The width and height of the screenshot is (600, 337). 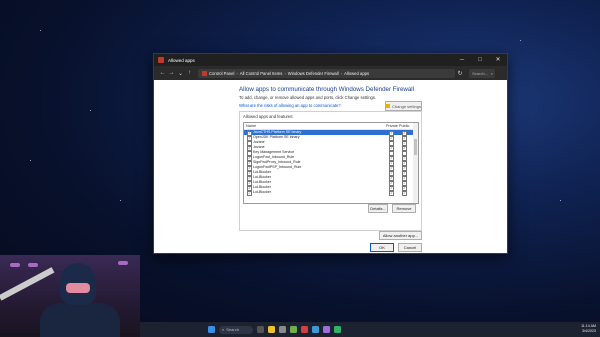 I want to click on change-settings-label: Change settings, so click(x=406, y=106).